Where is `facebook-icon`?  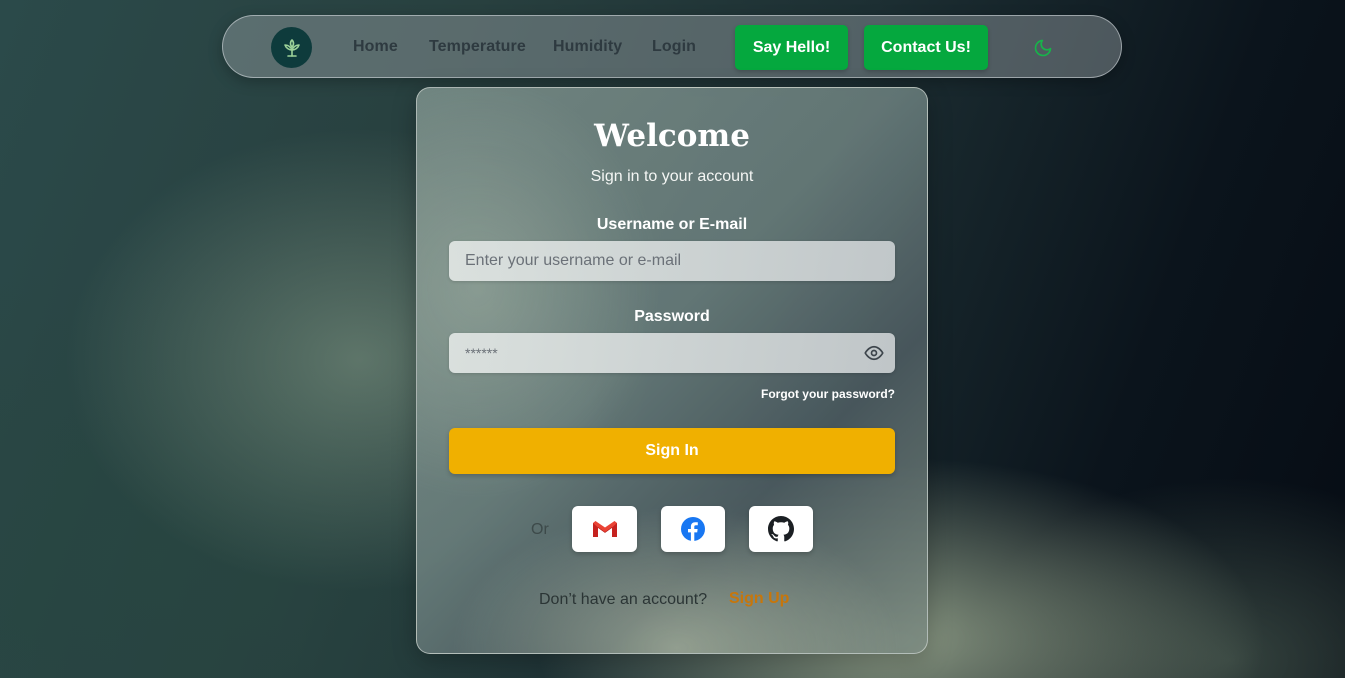
facebook-icon is located at coordinates (693, 529).